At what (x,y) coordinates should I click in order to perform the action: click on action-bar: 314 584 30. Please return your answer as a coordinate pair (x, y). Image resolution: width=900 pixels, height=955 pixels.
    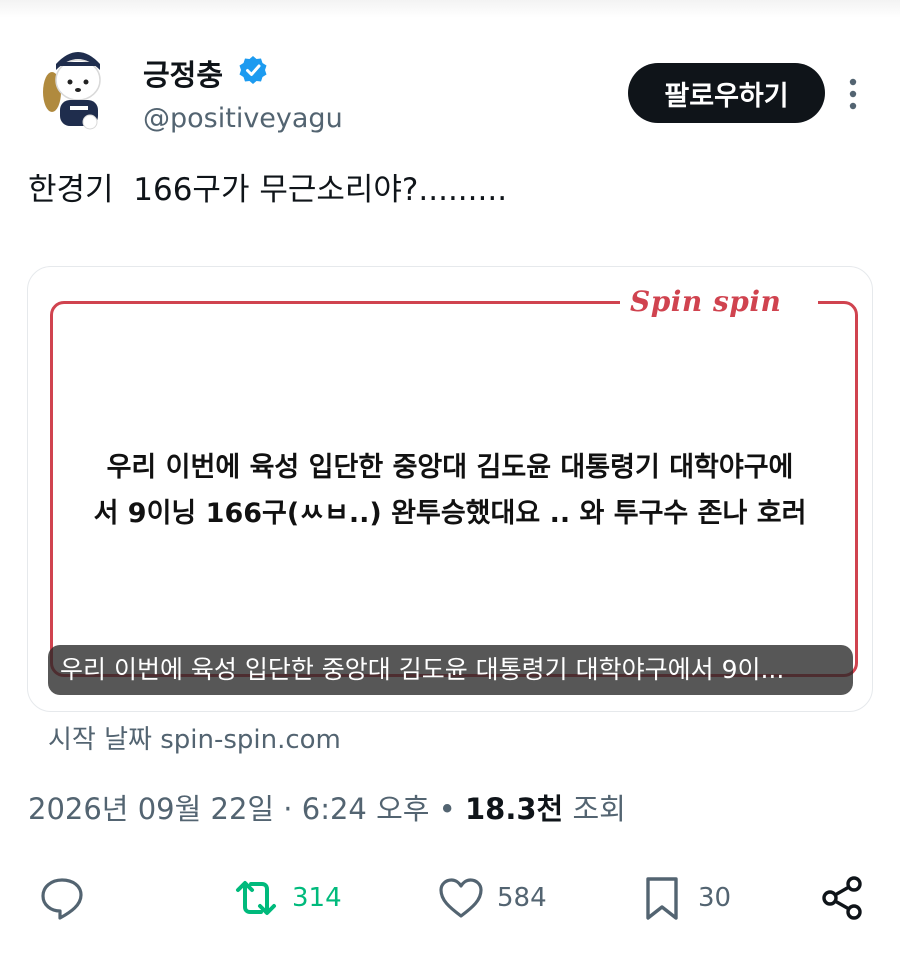
    Looking at the image, I should click on (450, 903).